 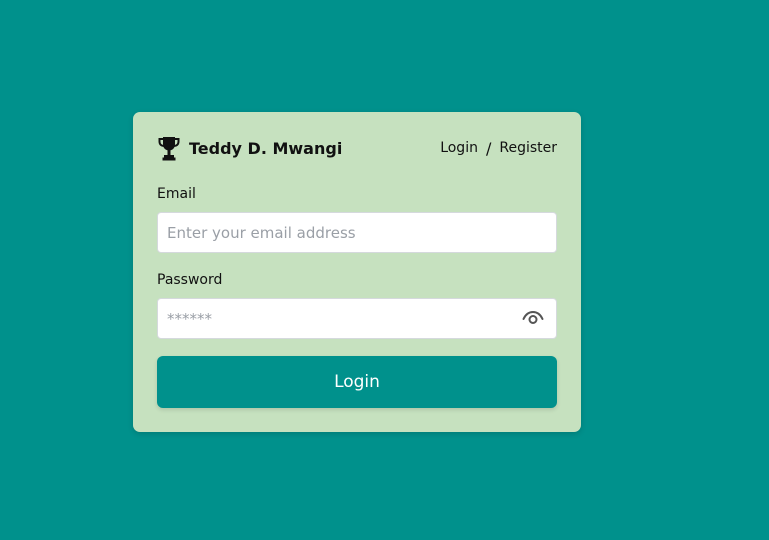 What do you see at coordinates (169, 148) in the screenshot?
I see `trophy-icon` at bounding box center [169, 148].